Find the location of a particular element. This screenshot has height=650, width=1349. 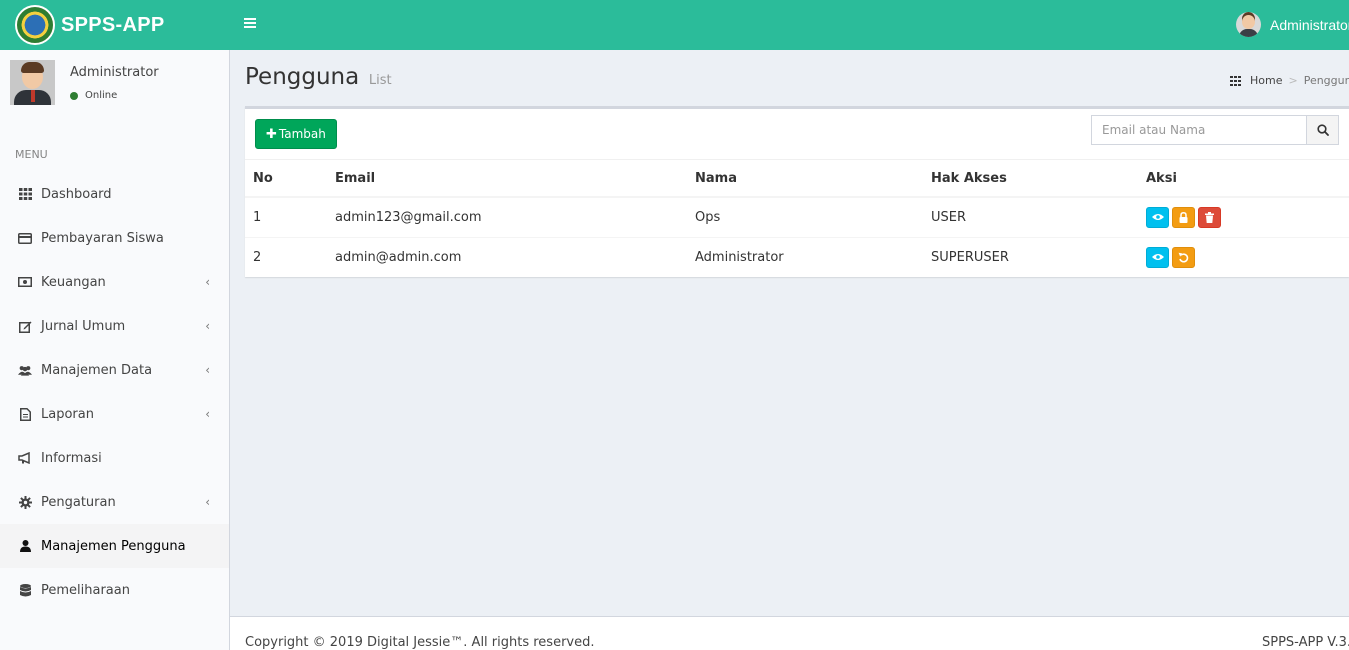

sidebar-item-label: Manajemen Pengguna is located at coordinates (113, 546).